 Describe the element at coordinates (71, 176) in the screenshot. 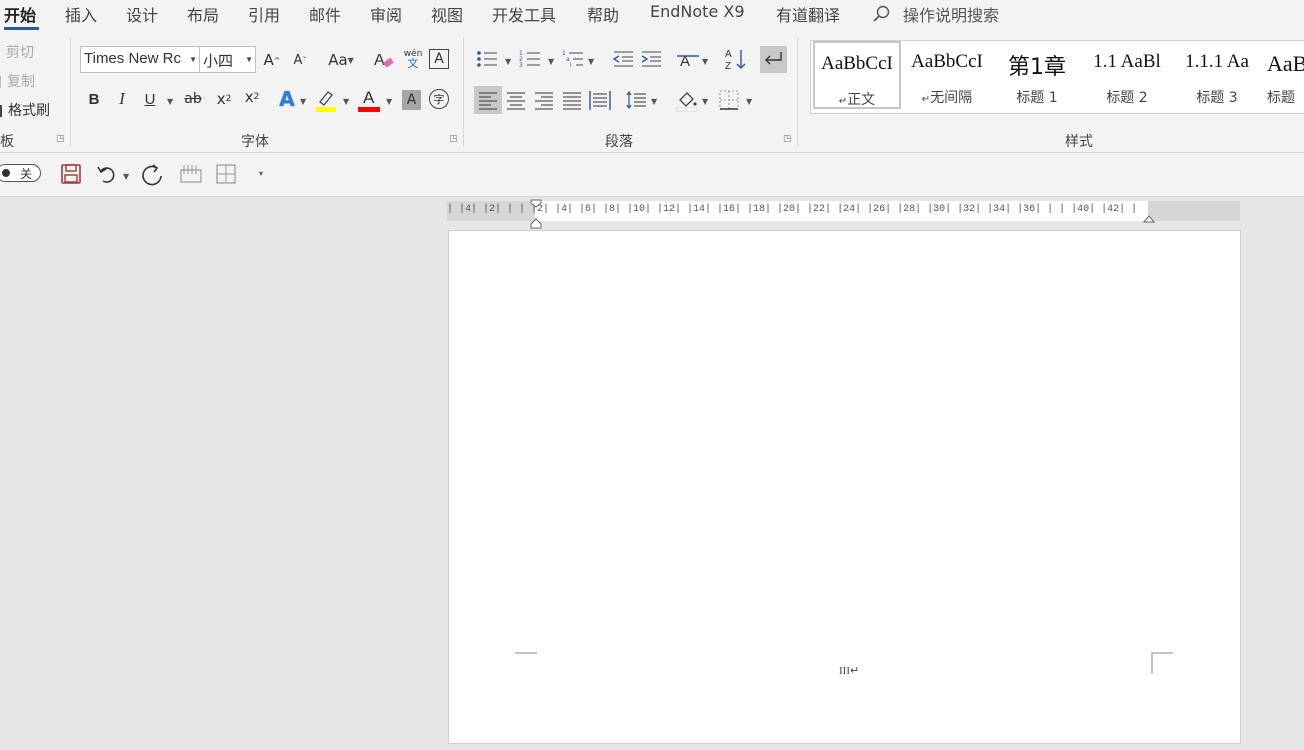

I see `save-button` at that location.